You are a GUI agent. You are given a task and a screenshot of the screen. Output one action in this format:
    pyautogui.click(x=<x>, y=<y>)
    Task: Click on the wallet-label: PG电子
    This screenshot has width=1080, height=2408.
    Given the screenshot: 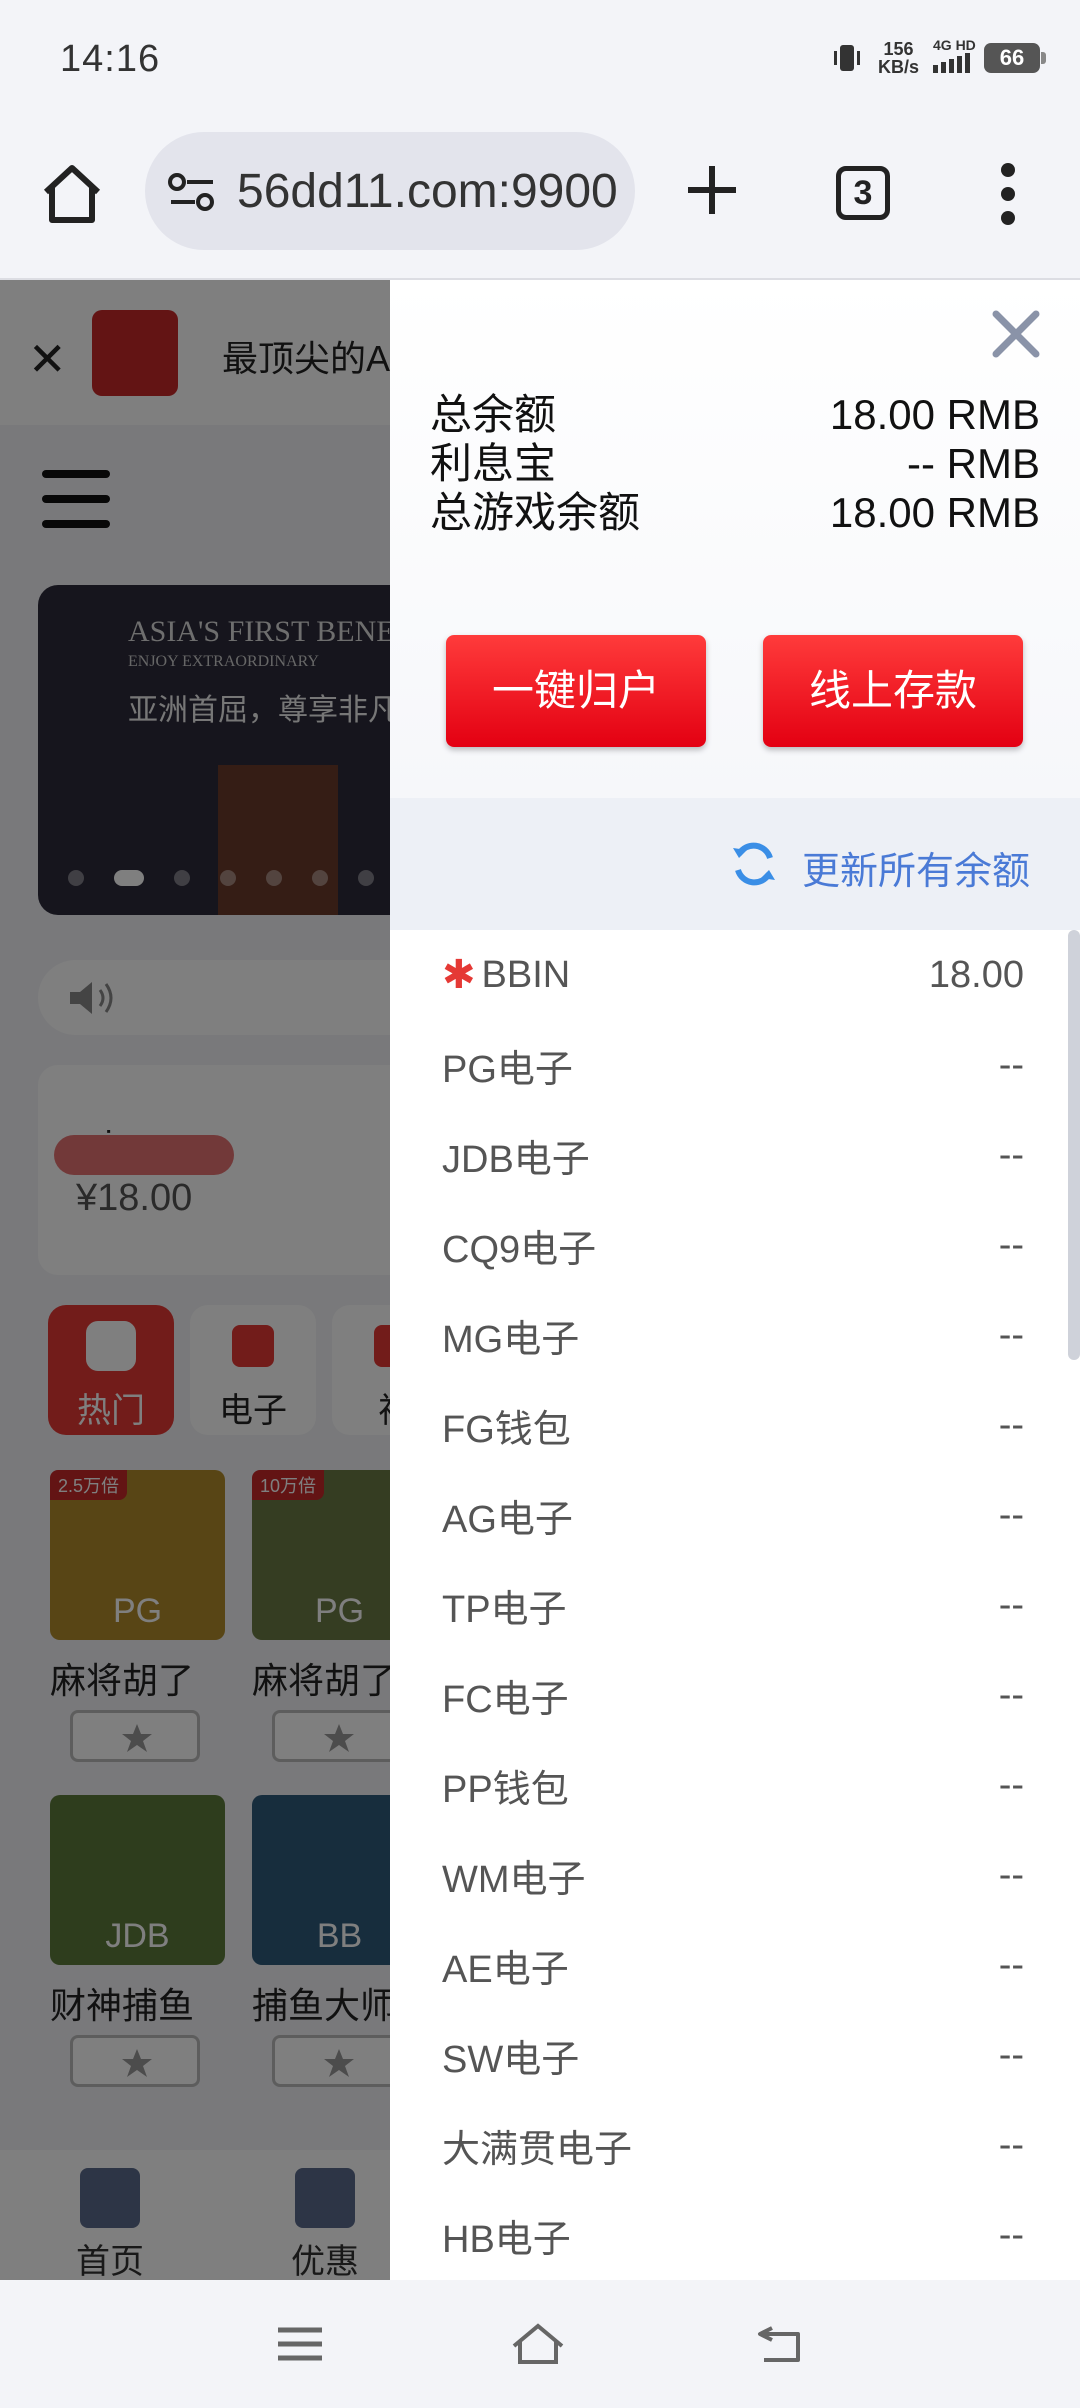 What is the action you would take?
    pyautogui.click(x=507, y=1069)
    